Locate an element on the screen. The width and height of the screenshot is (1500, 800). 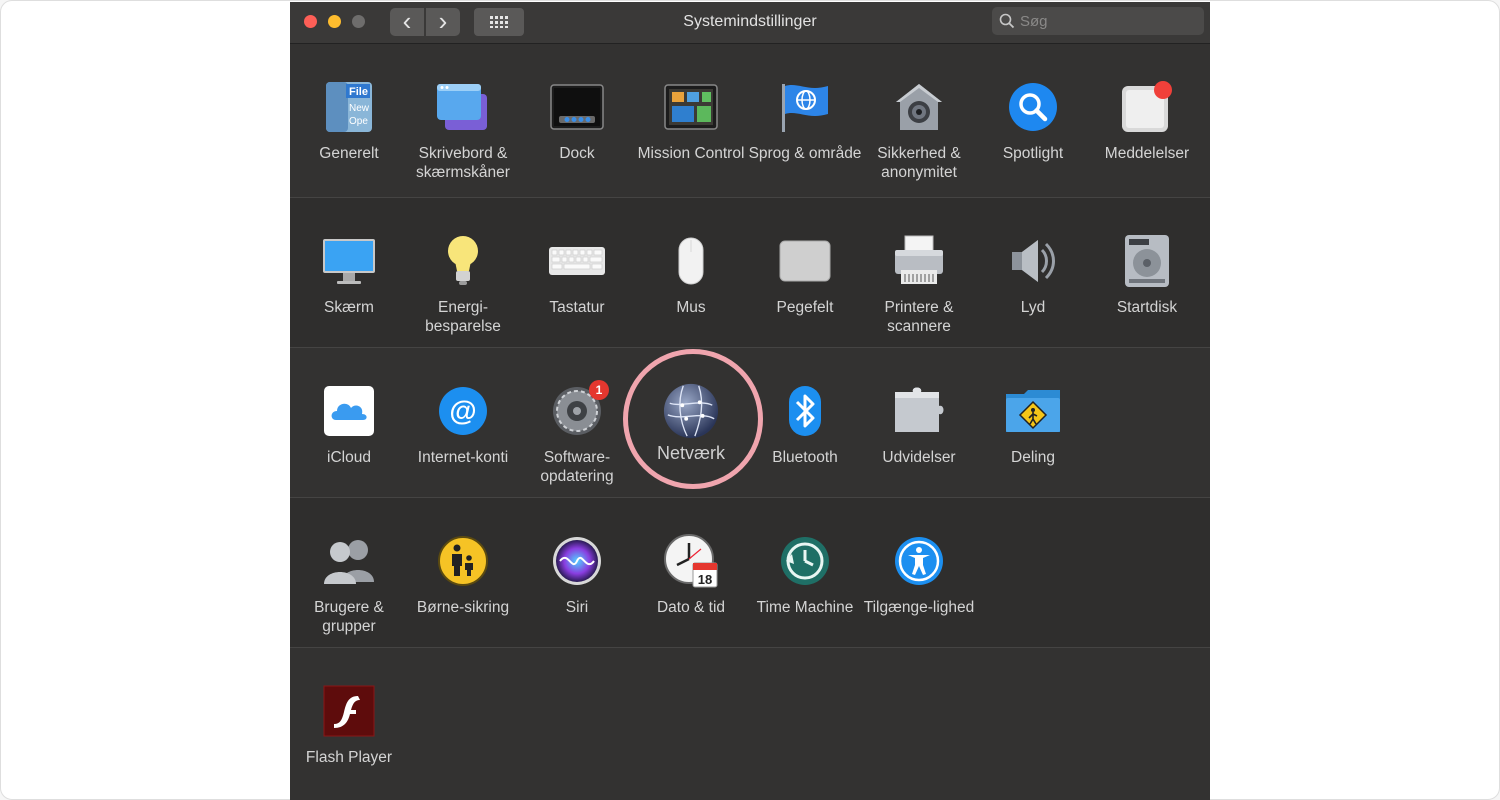
row-divider is located at coordinates (750, 647).